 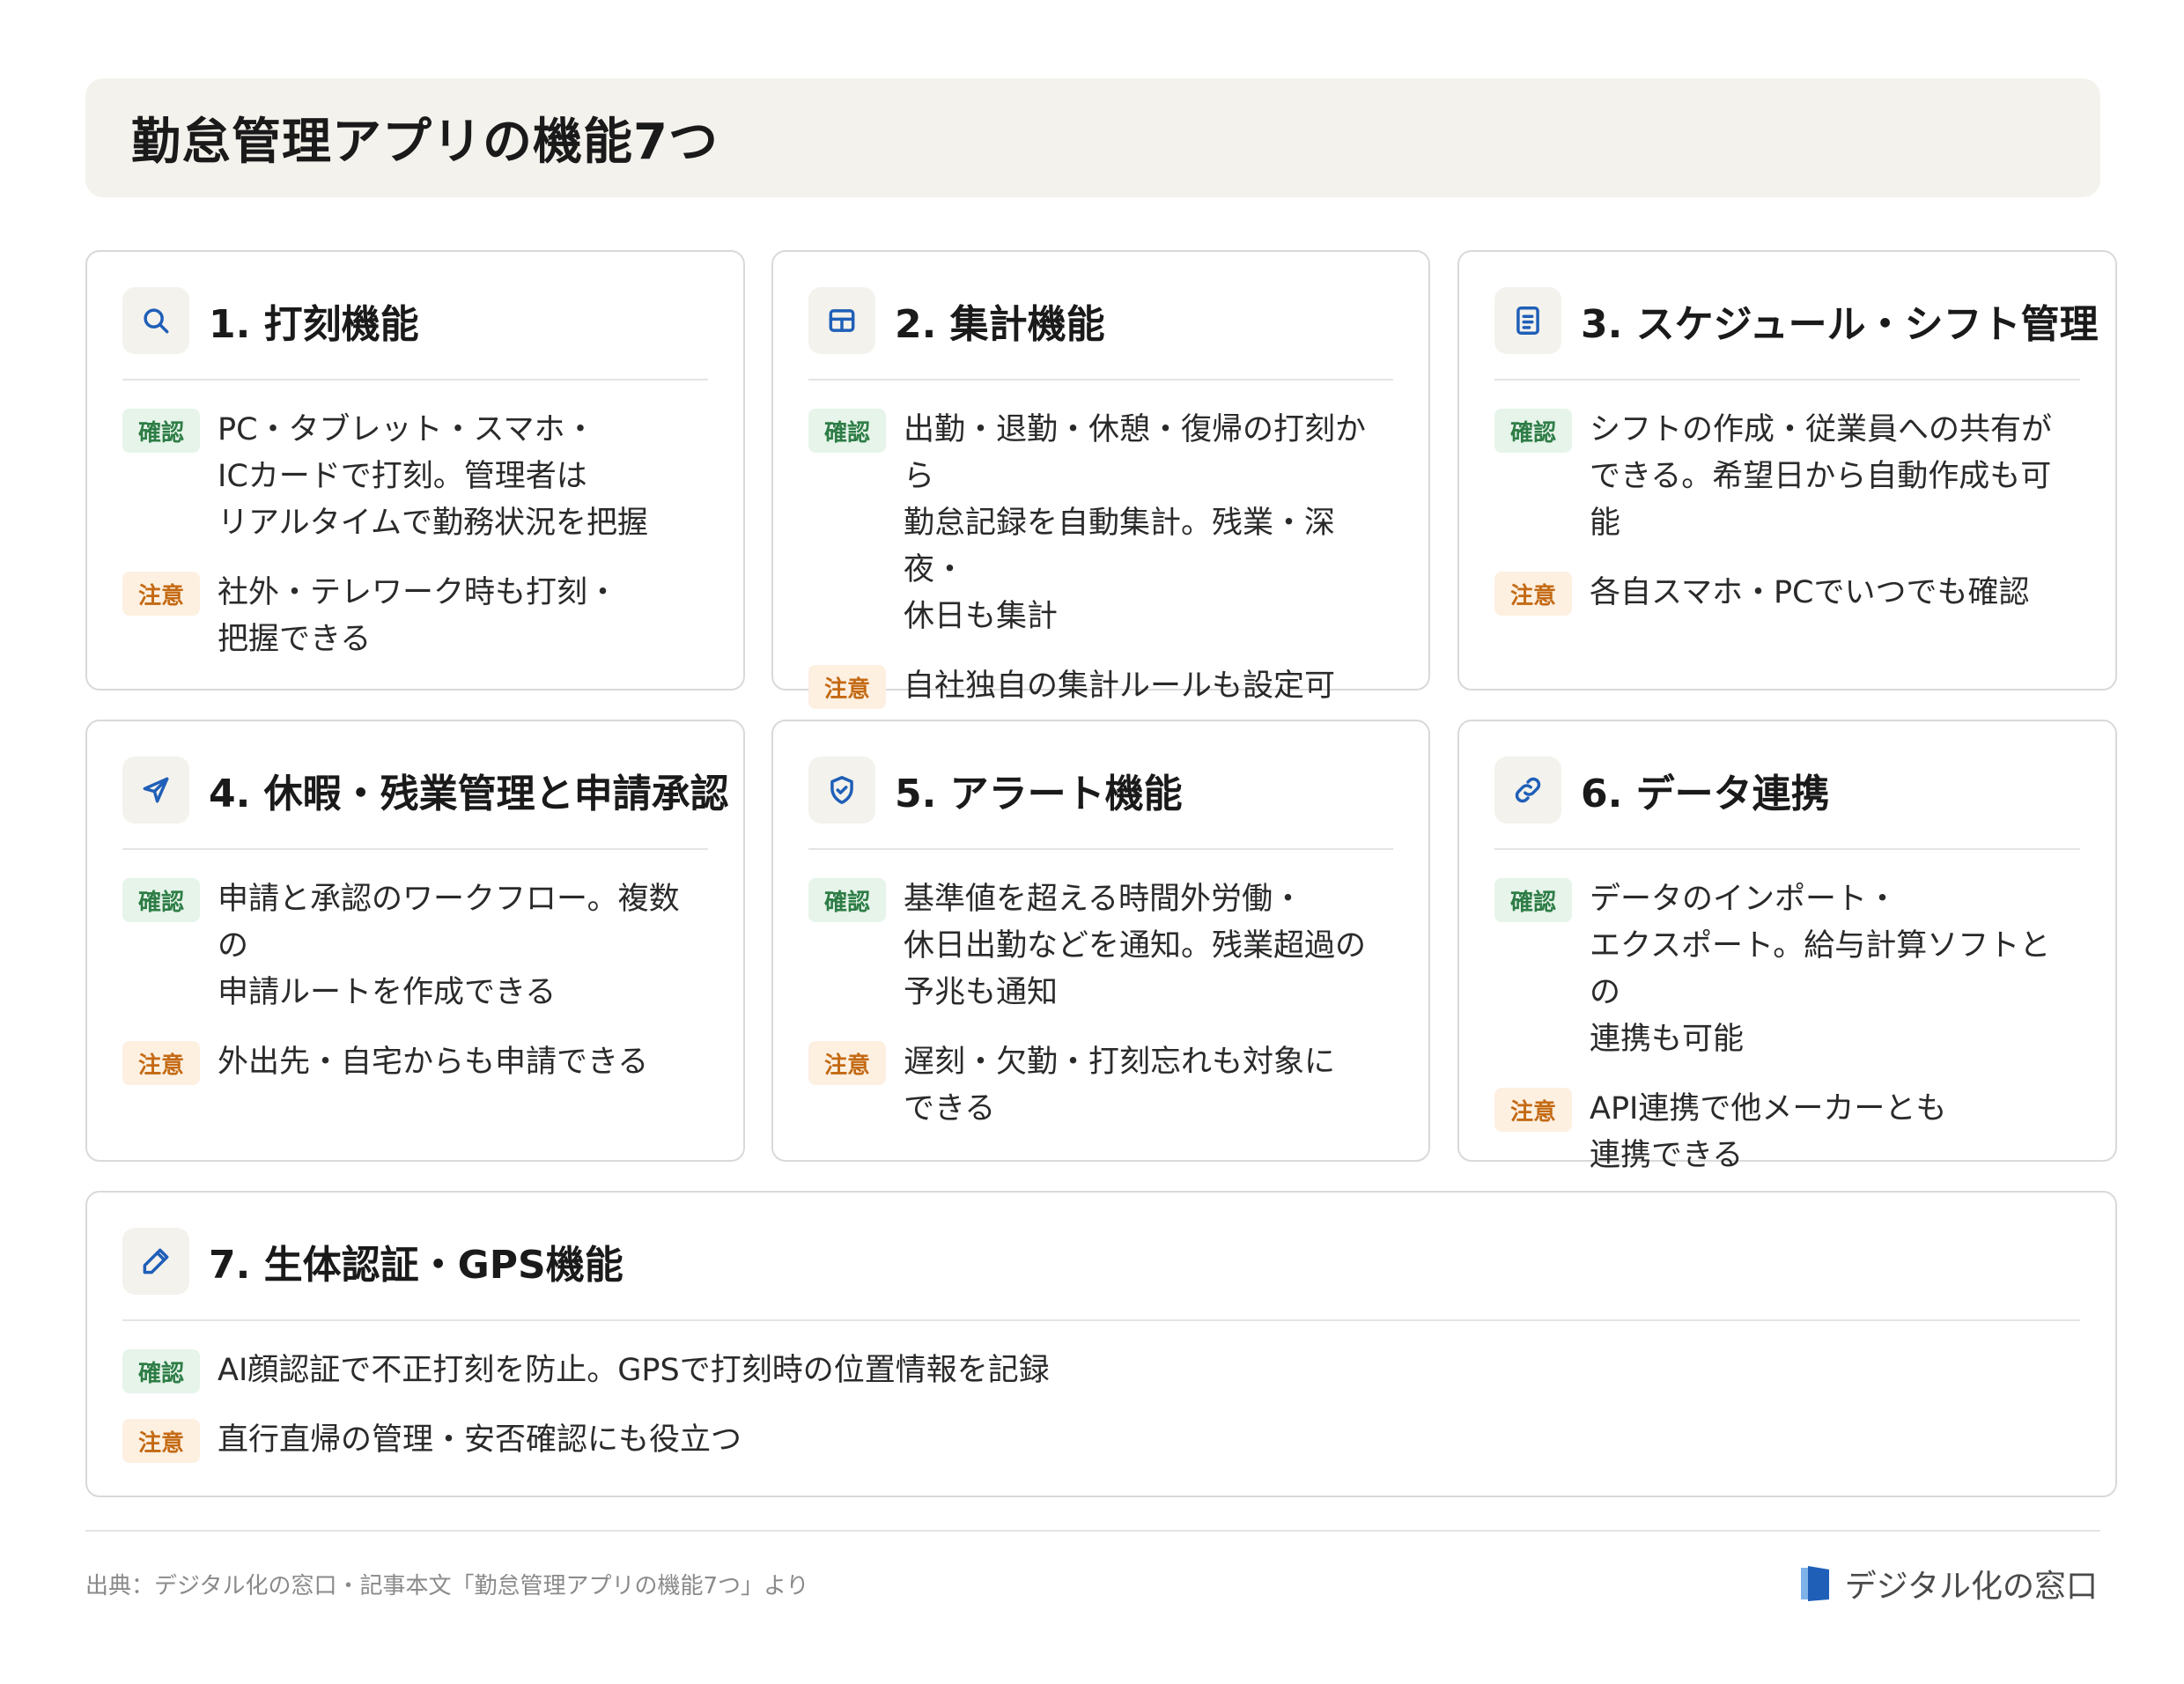 I want to click on caution-text: 社外・テレワーク時も打刻・ 把握できる, so click(x=418, y=616).